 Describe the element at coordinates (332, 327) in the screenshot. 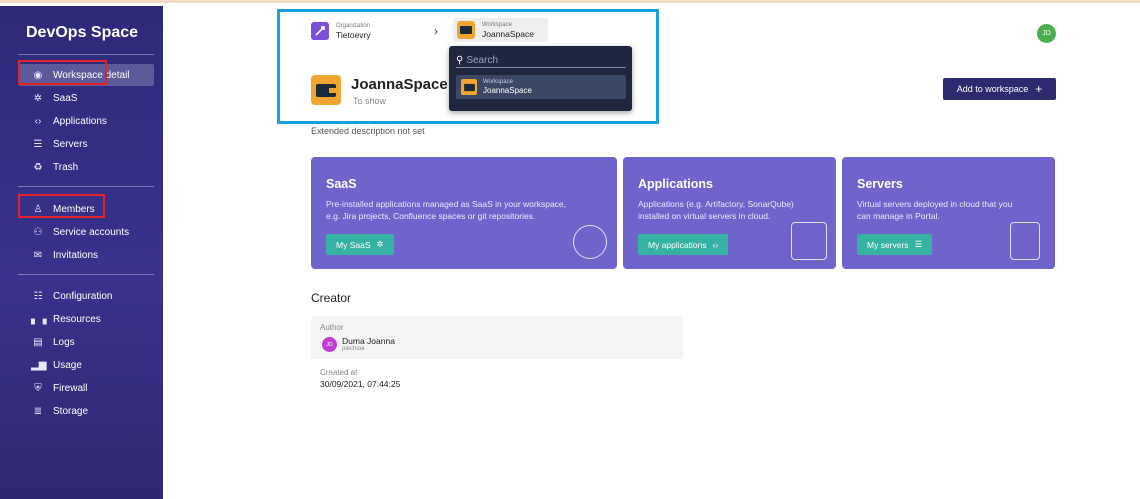

I see `author-label: Author` at that location.